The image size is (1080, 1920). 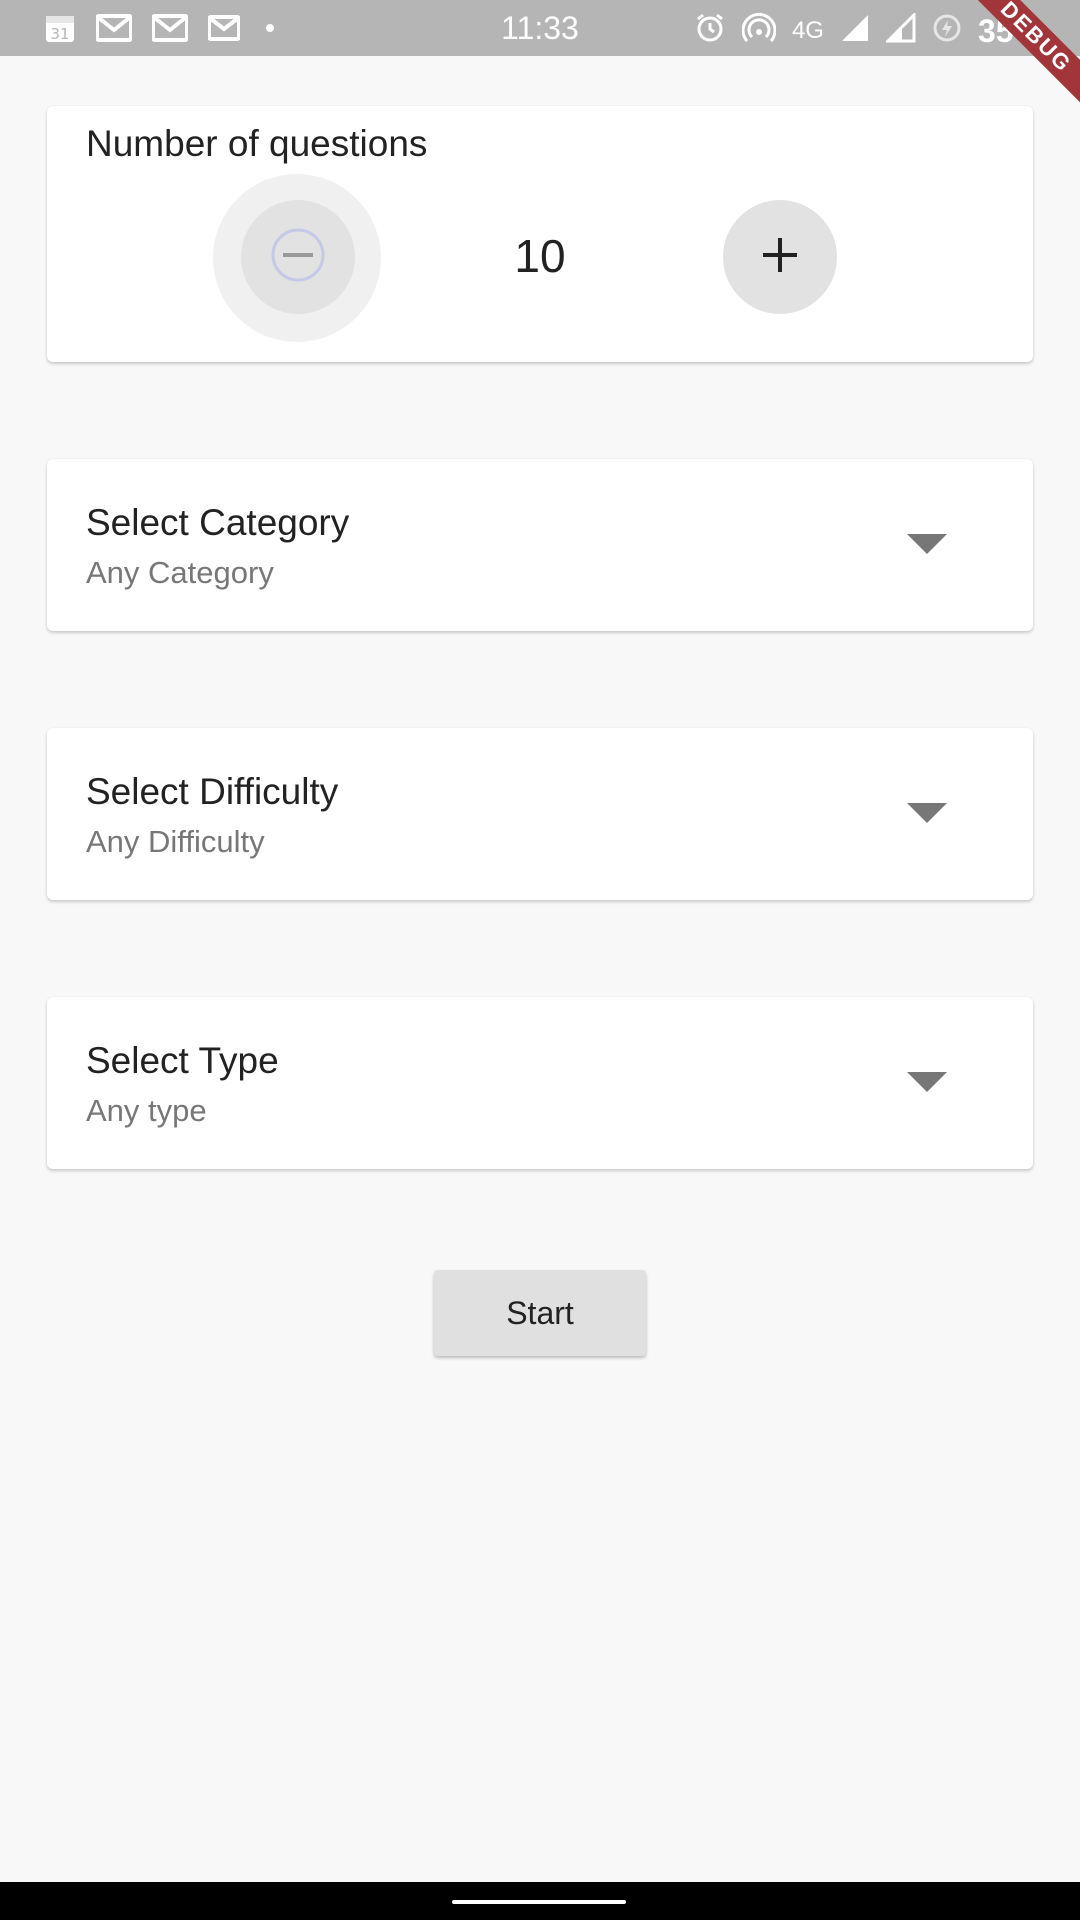 What do you see at coordinates (540, 545) in the screenshot?
I see `category-dropdown: Select Category Any Category` at bounding box center [540, 545].